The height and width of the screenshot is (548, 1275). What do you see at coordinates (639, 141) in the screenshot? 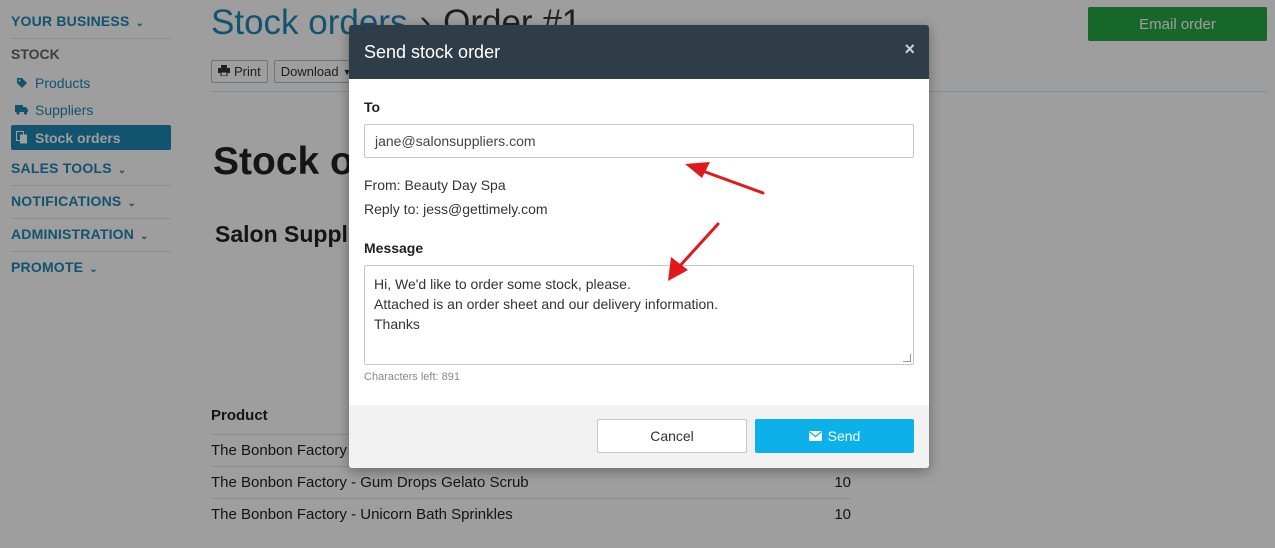
I see `to-email-field: jane@salonsuppliers.com` at bounding box center [639, 141].